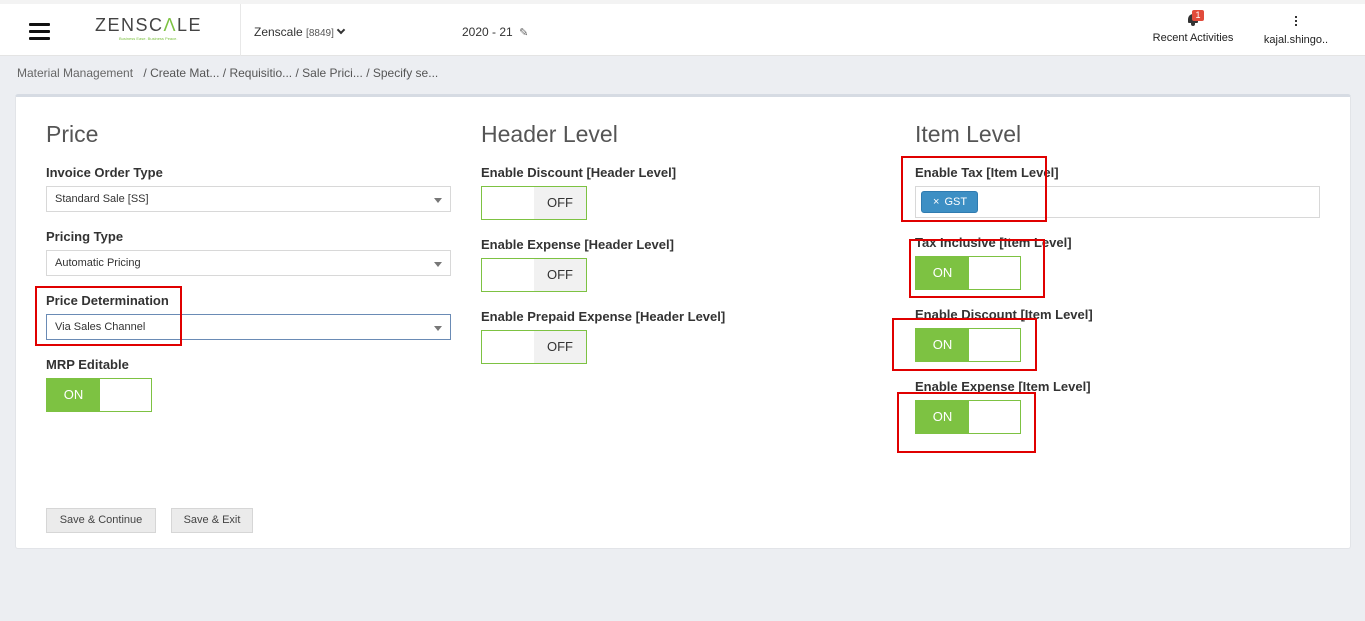  I want to click on tag-label: GST, so click(956, 202).